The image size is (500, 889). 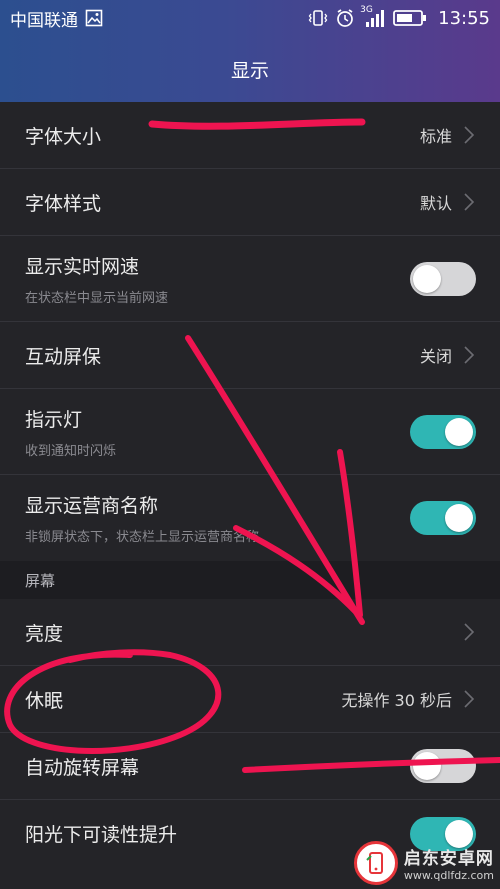 I want to click on network-type: 3G, so click(x=366, y=10).